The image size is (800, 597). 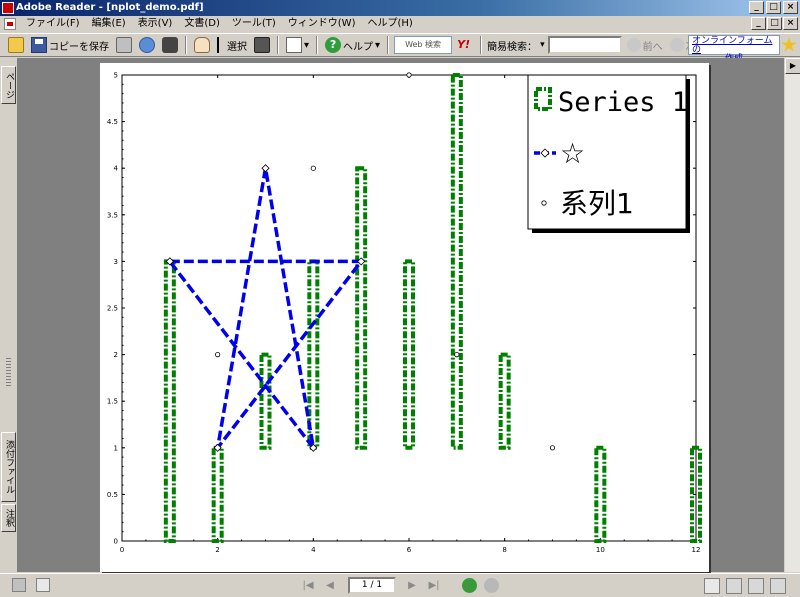 I want to click on binoculars-icon, so click(x=170, y=45).